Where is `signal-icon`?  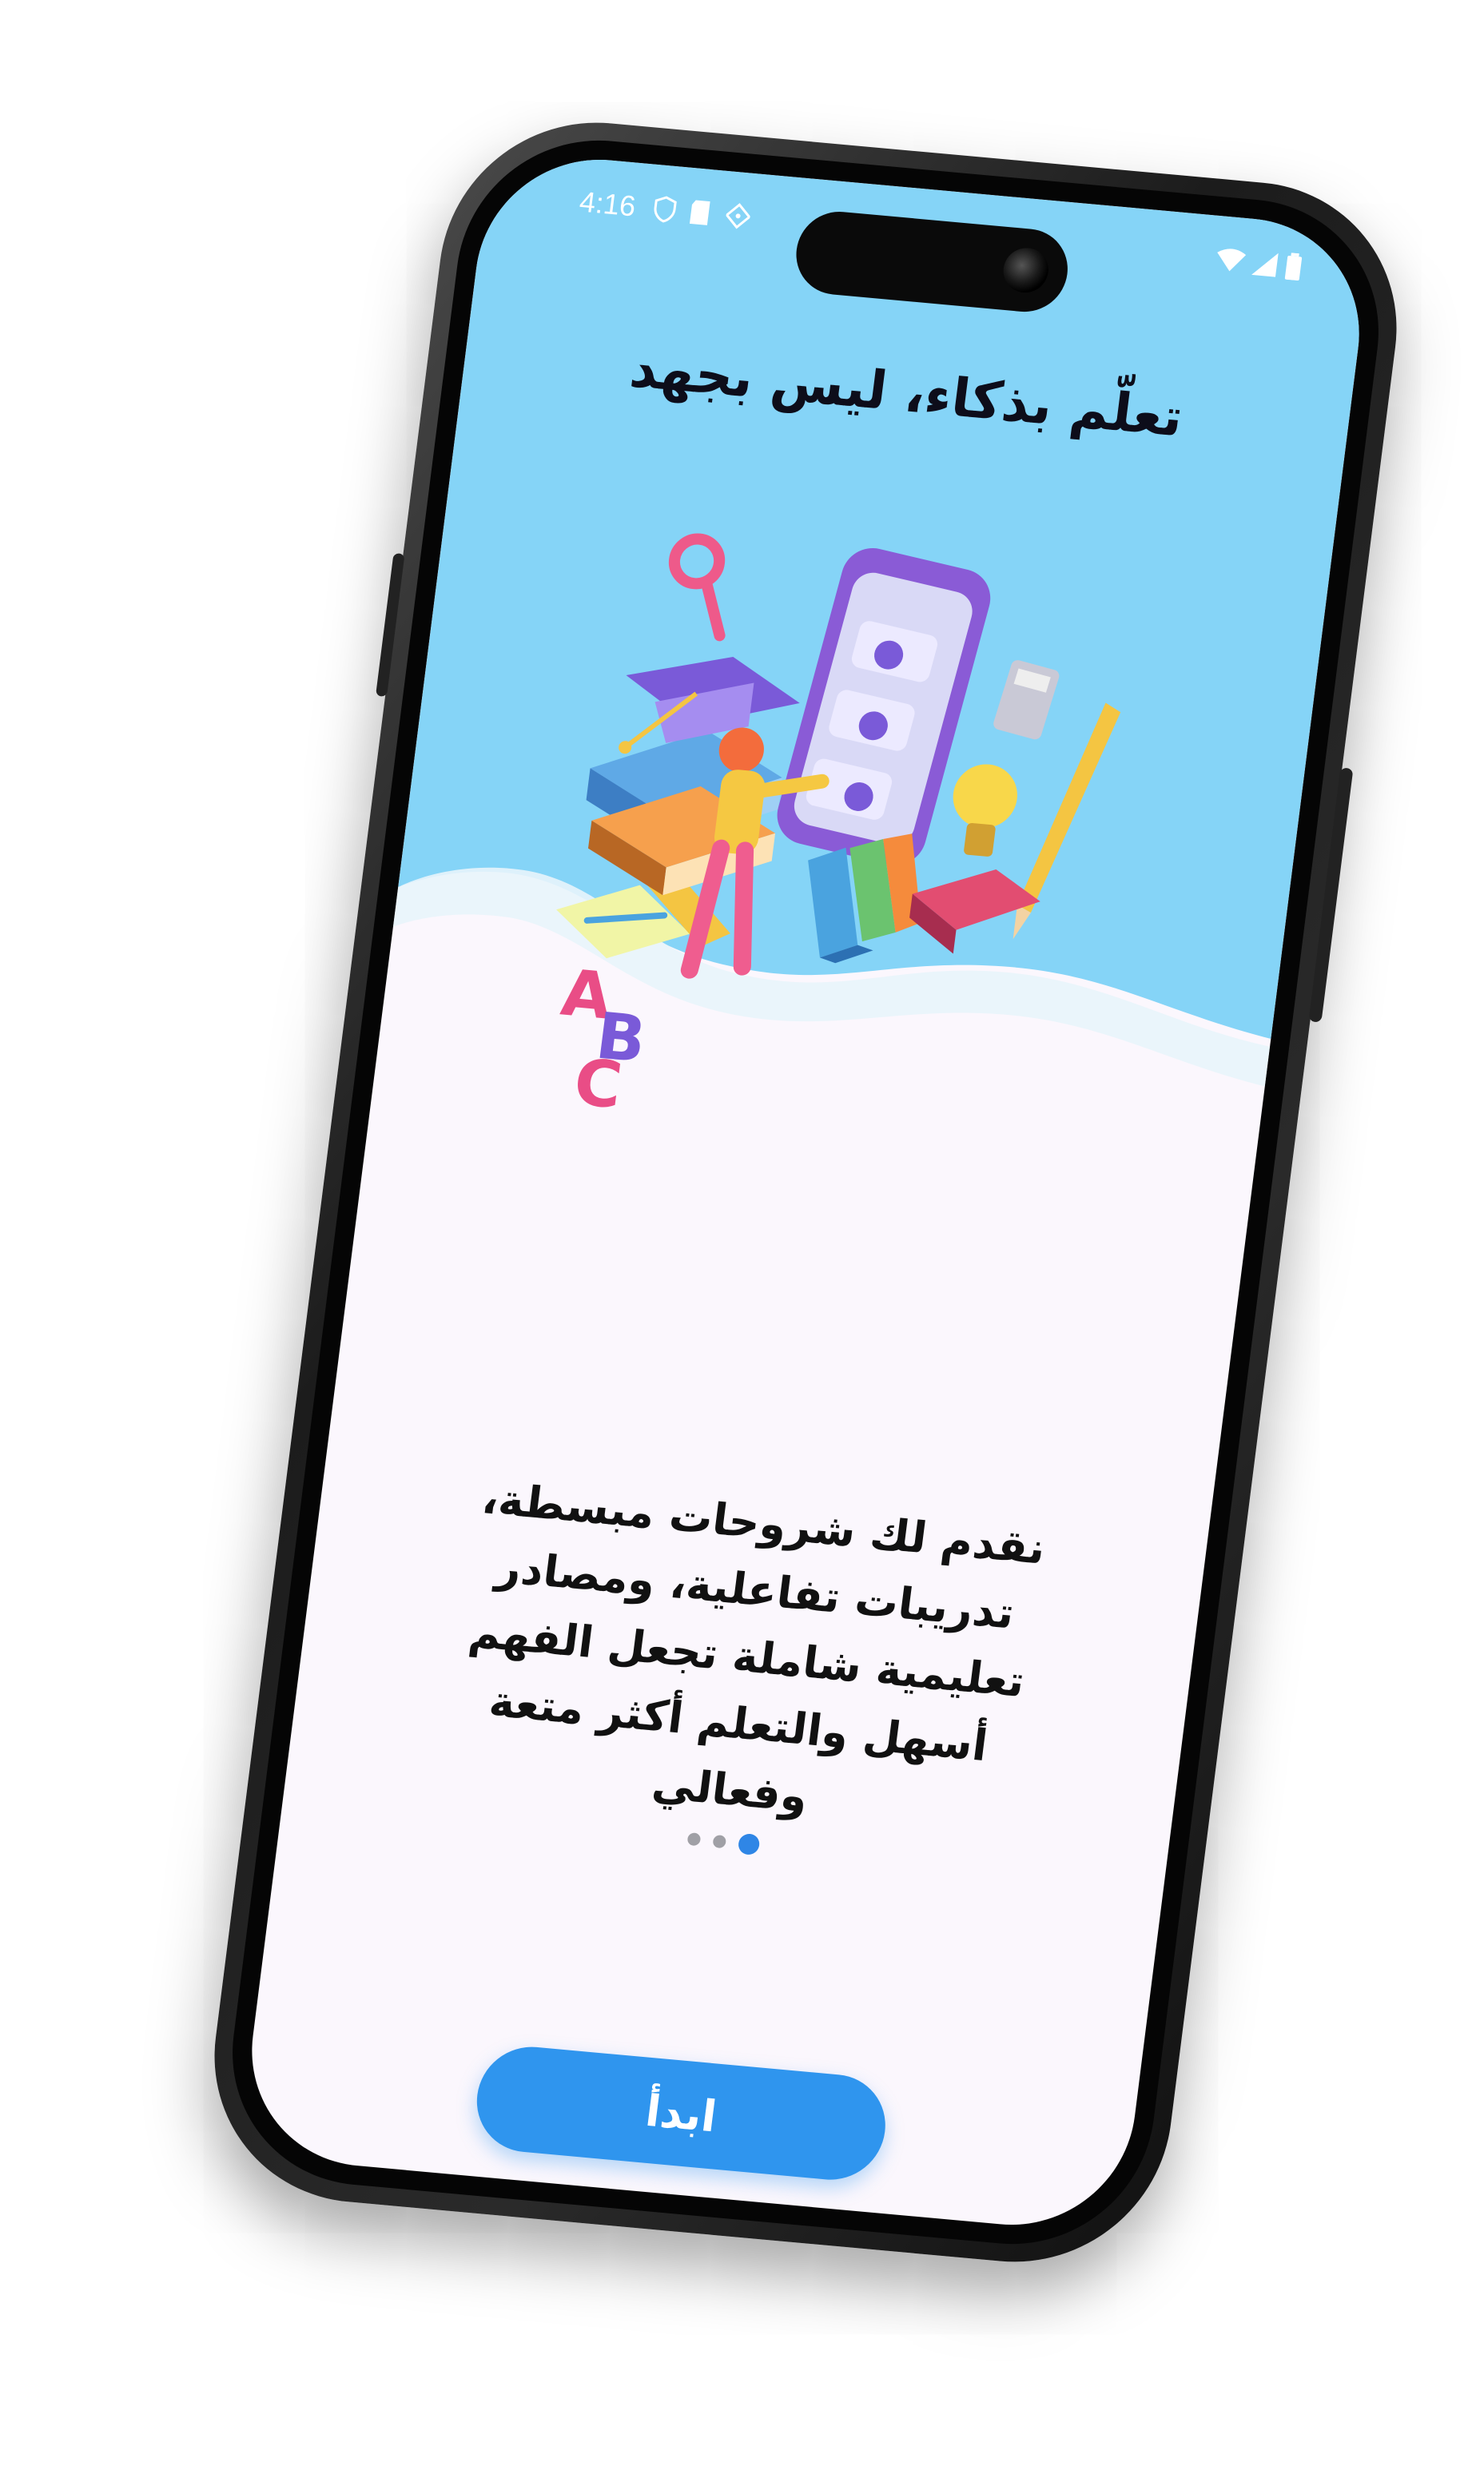
signal-icon is located at coordinates (1265, 265).